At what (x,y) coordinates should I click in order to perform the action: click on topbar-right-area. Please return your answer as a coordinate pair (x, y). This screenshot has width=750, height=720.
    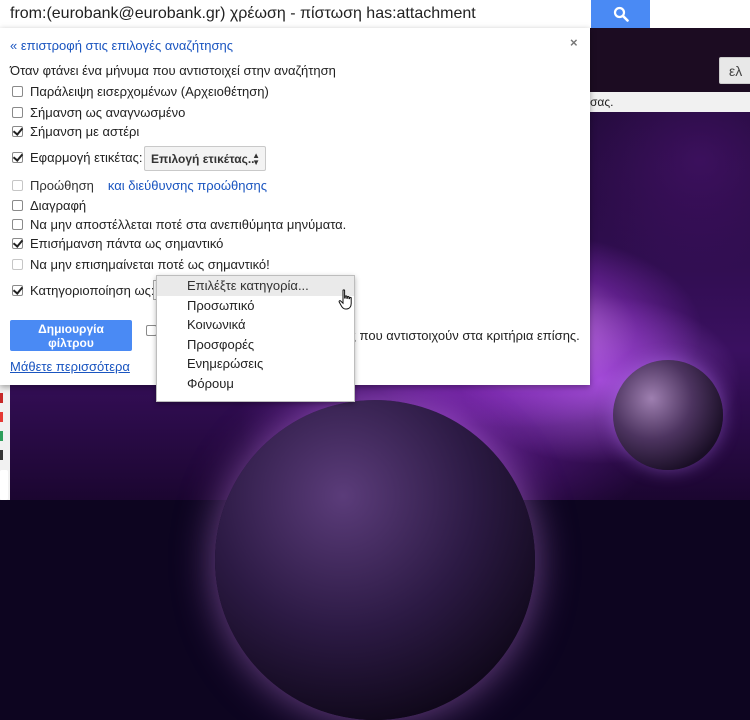
    Looking at the image, I should click on (700, 14).